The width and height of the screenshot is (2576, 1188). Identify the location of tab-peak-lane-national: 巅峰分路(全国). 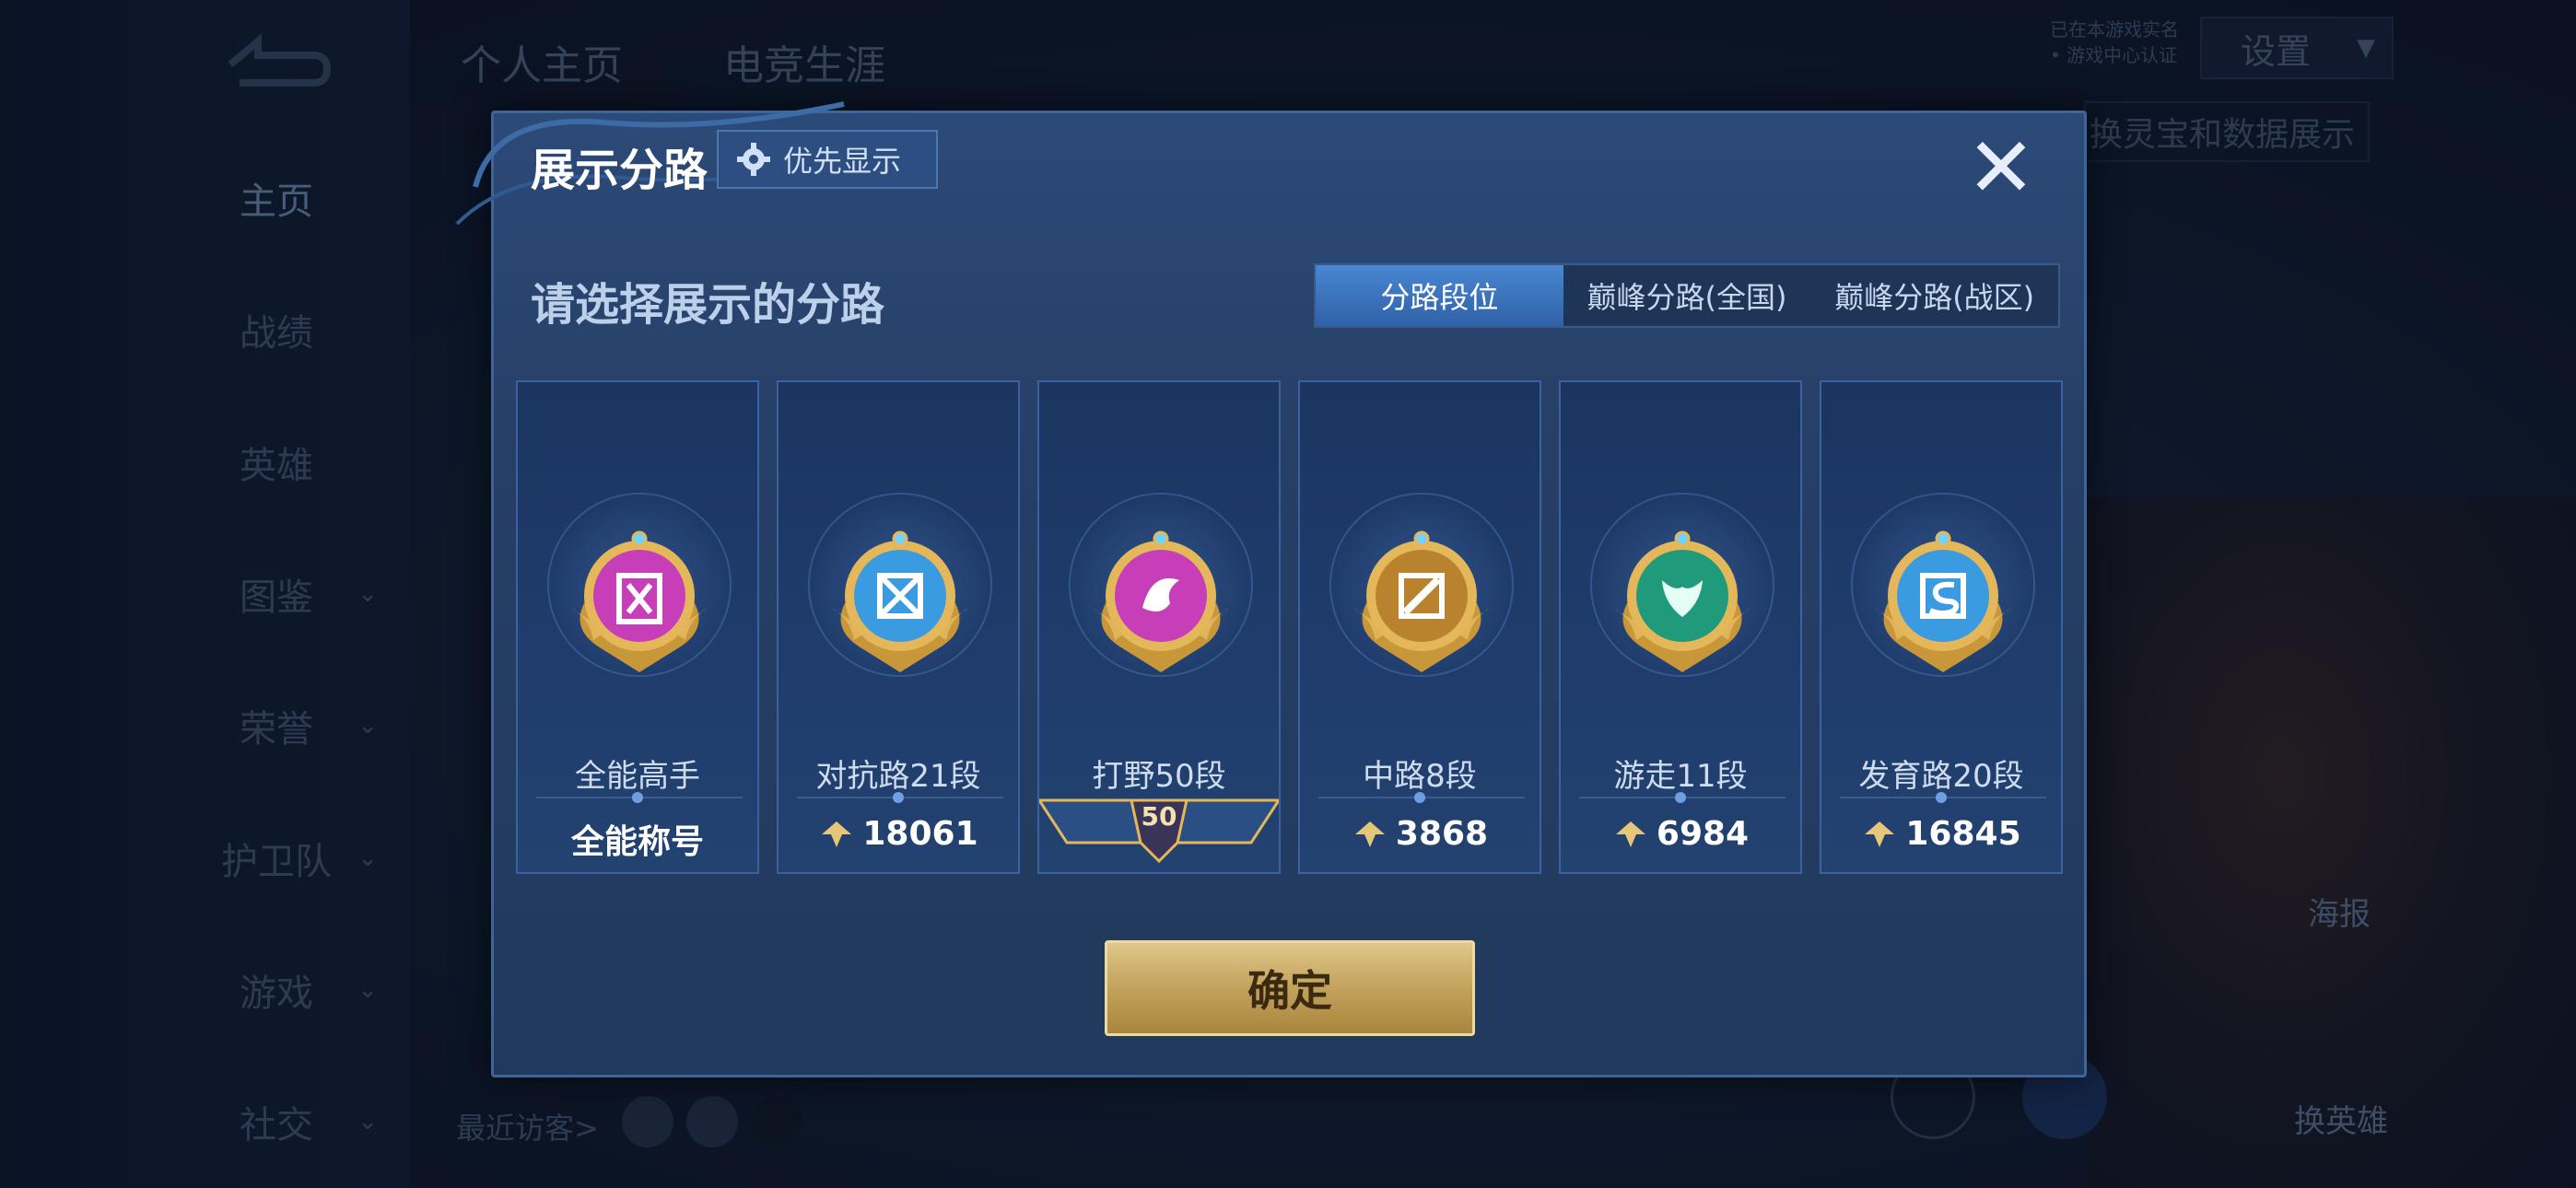
(1687, 295).